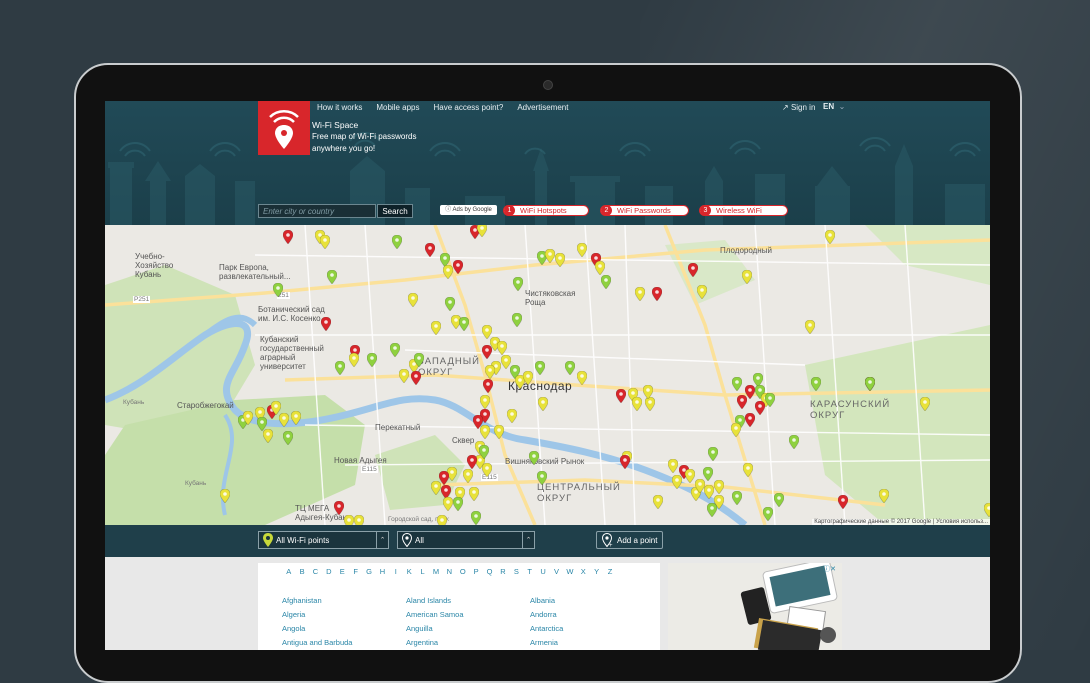 Image resolution: width=1090 pixels, height=683 pixels. I want to click on alphabet-letter: H, so click(382, 571).